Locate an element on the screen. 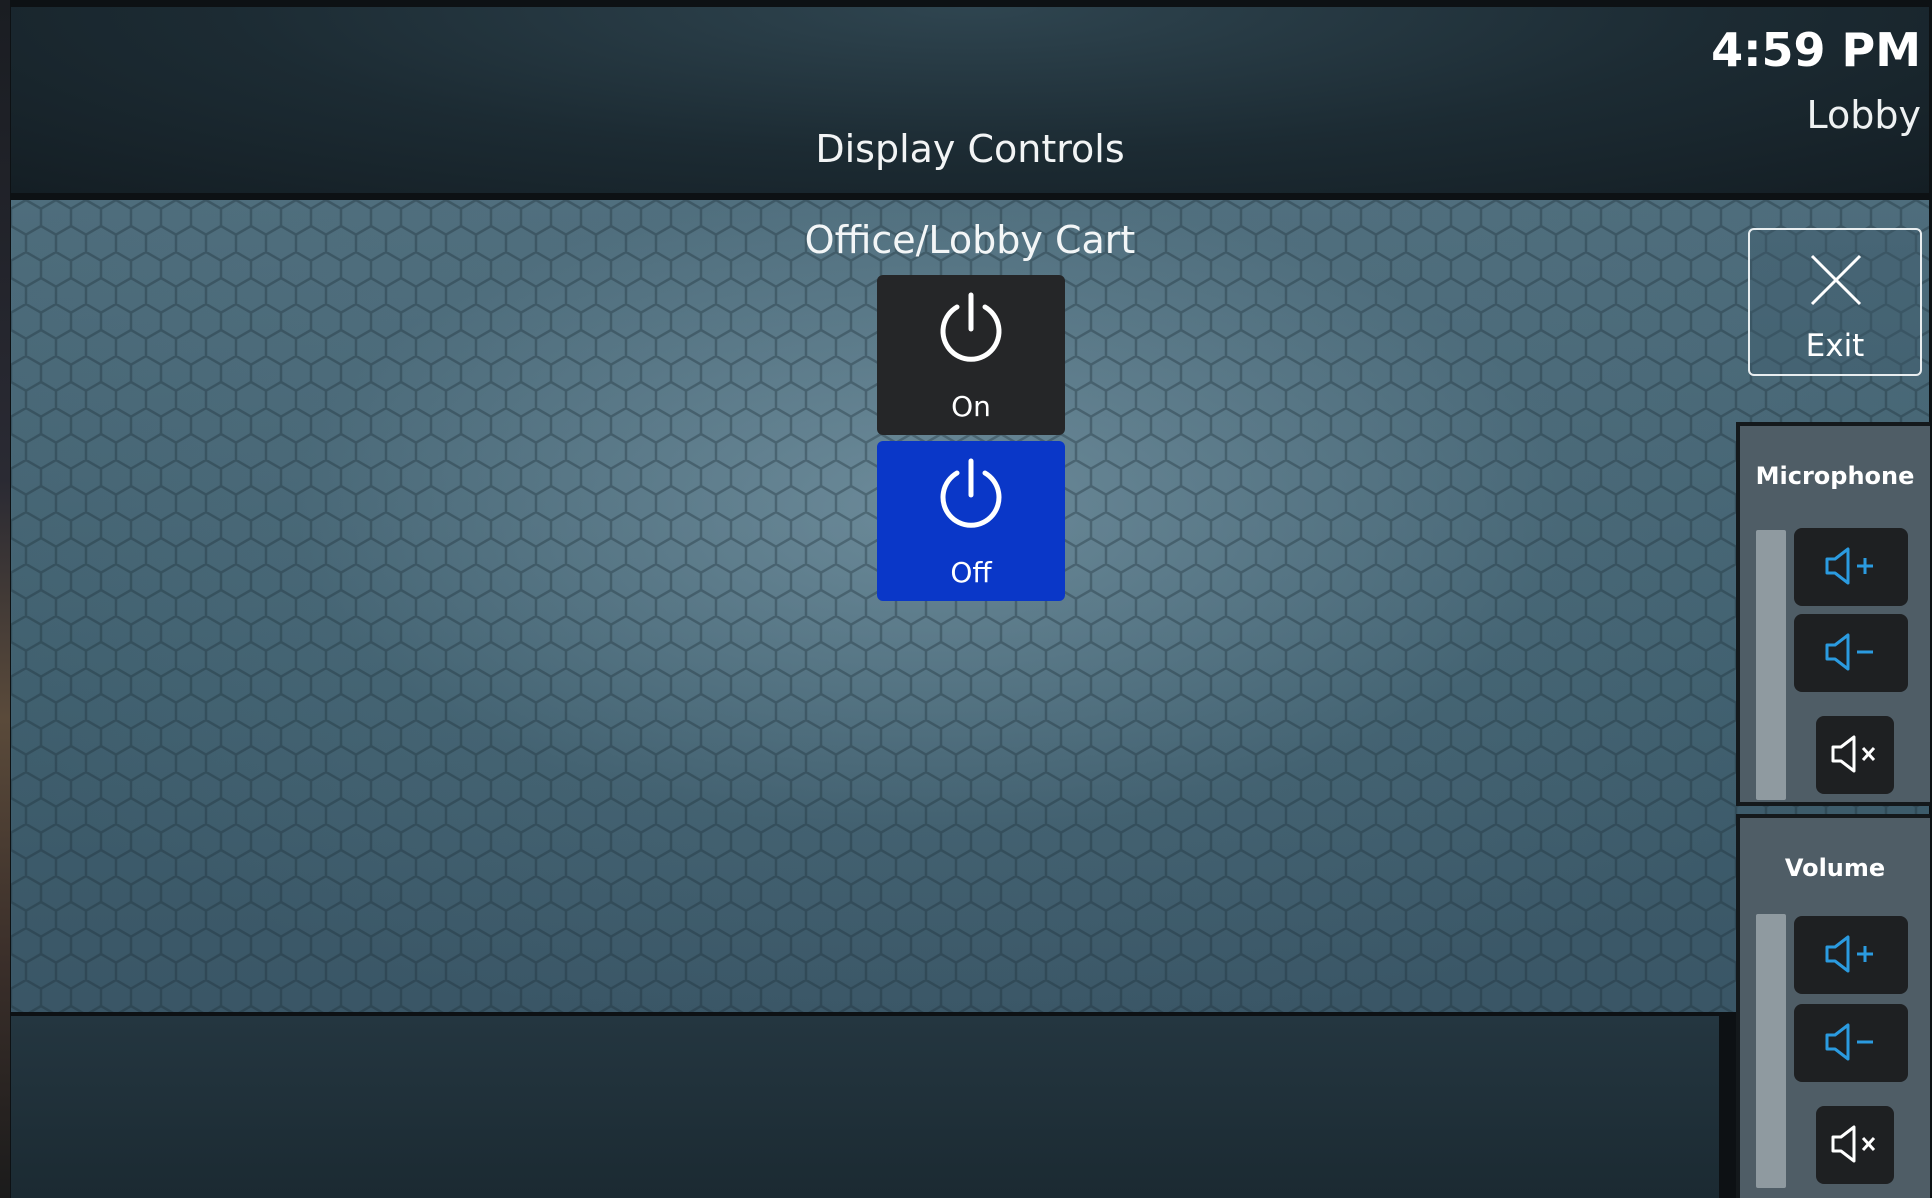 The height and width of the screenshot is (1198, 1932). microphone-level-bar is located at coordinates (1771, 665).